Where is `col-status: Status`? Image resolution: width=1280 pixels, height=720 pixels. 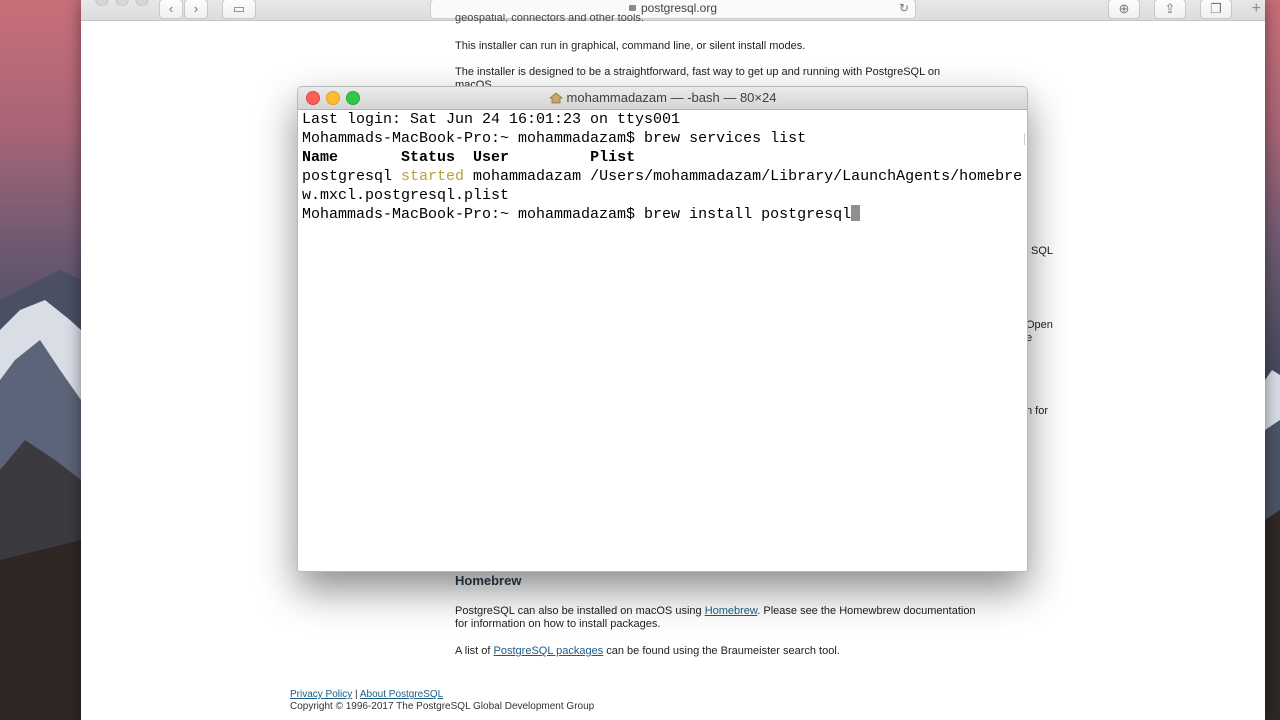
col-status: Status is located at coordinates (437, 157).